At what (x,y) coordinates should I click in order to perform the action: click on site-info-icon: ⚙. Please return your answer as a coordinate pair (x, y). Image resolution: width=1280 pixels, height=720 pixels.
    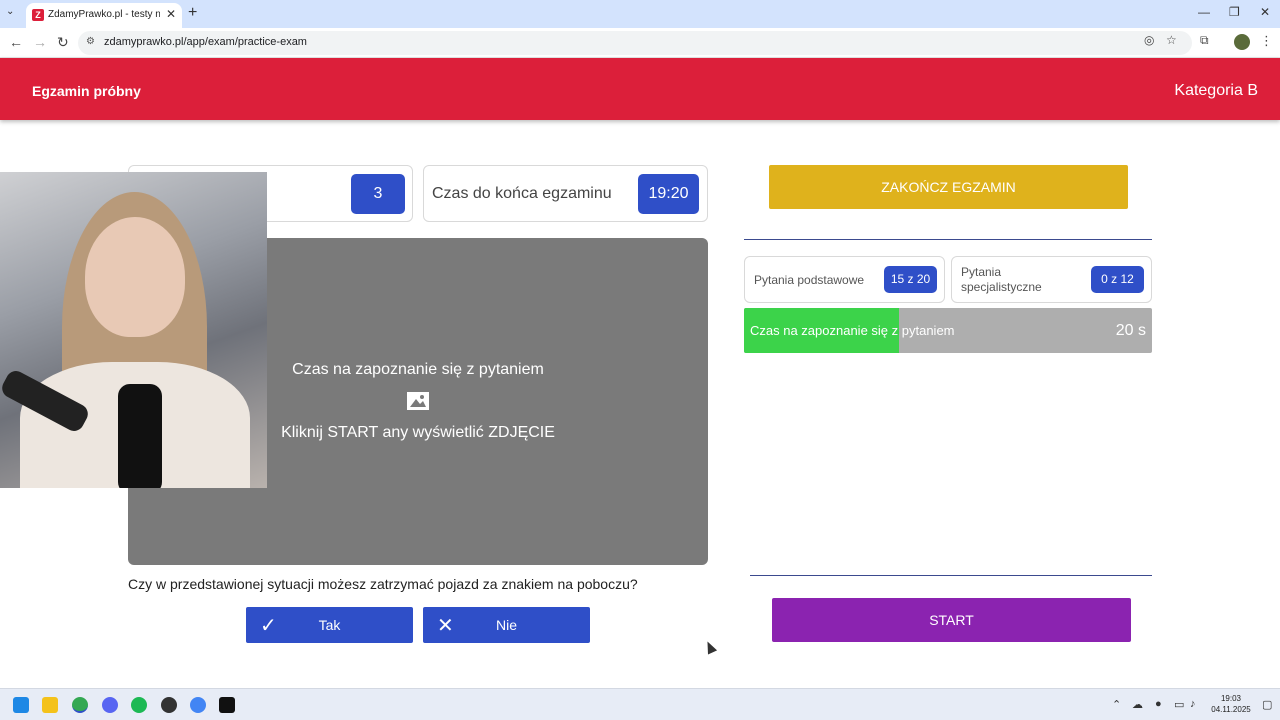
    Looking at the image, I should click on (90, 41).